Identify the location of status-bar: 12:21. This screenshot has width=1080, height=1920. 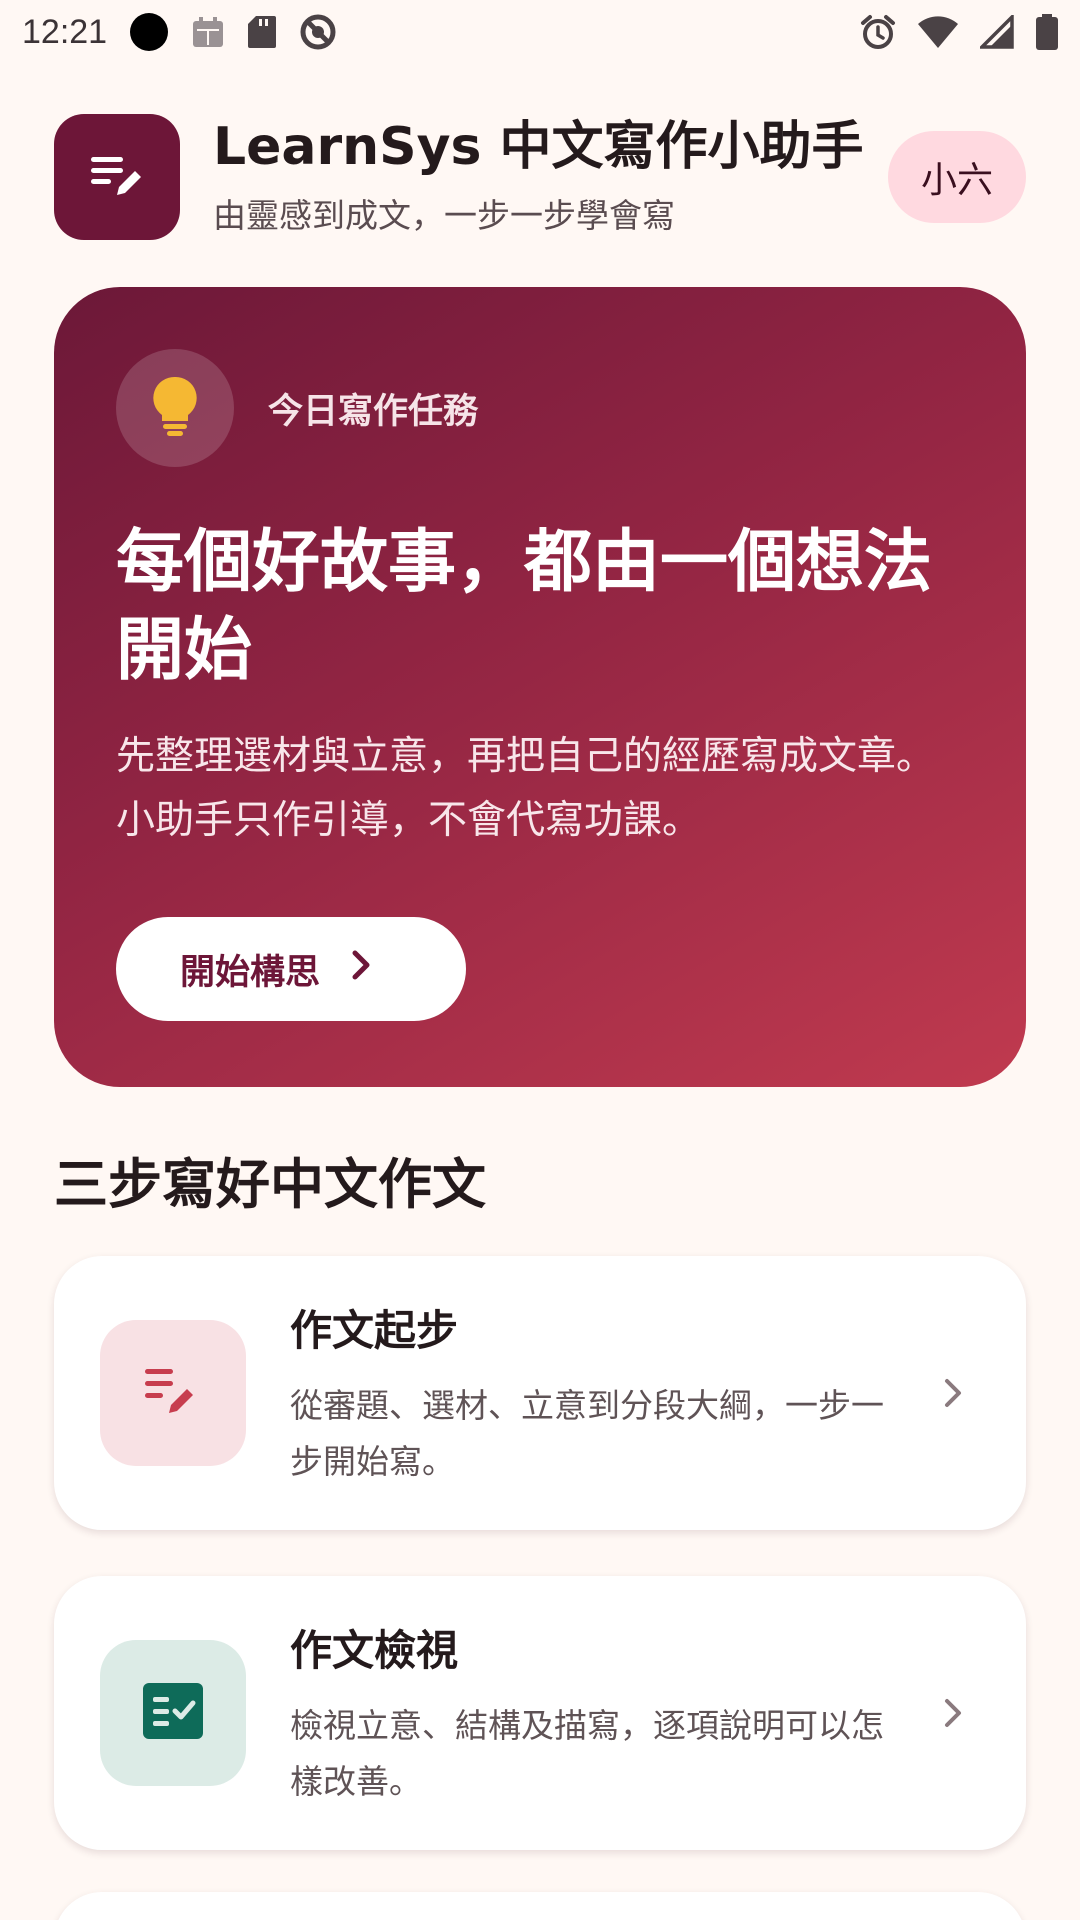
(540, 32).